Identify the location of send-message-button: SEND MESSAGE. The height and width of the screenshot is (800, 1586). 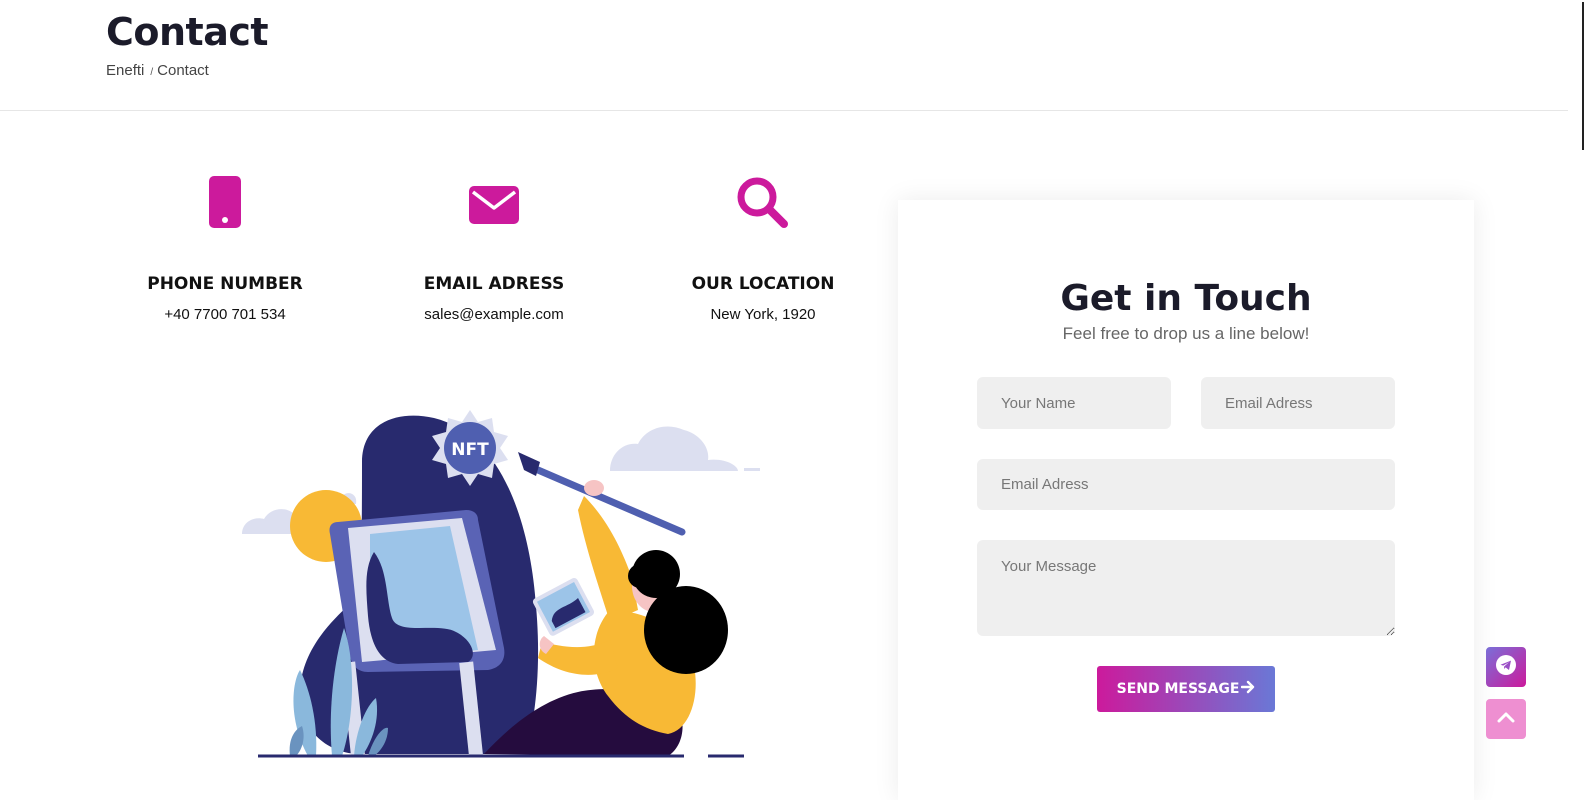
(1186, 689).